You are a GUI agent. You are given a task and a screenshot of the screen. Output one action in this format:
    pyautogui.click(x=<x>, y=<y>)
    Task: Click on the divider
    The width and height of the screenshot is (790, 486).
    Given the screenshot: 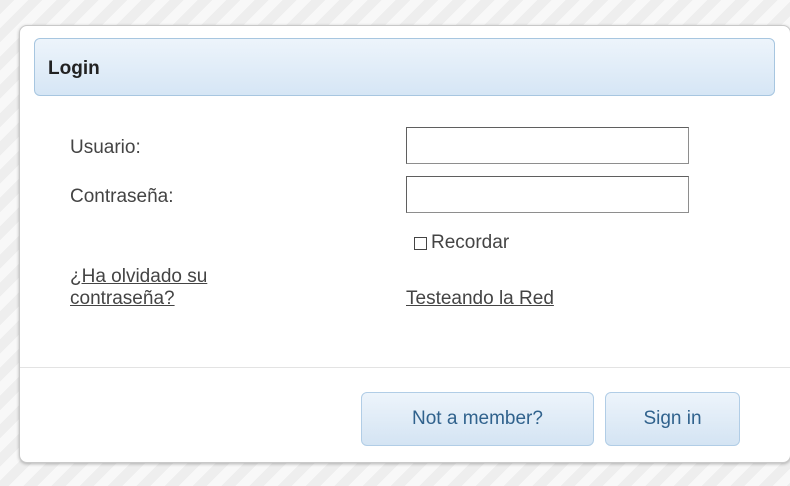 What is the action you would take?
    pyautogui.click(x=405, y=367)
    